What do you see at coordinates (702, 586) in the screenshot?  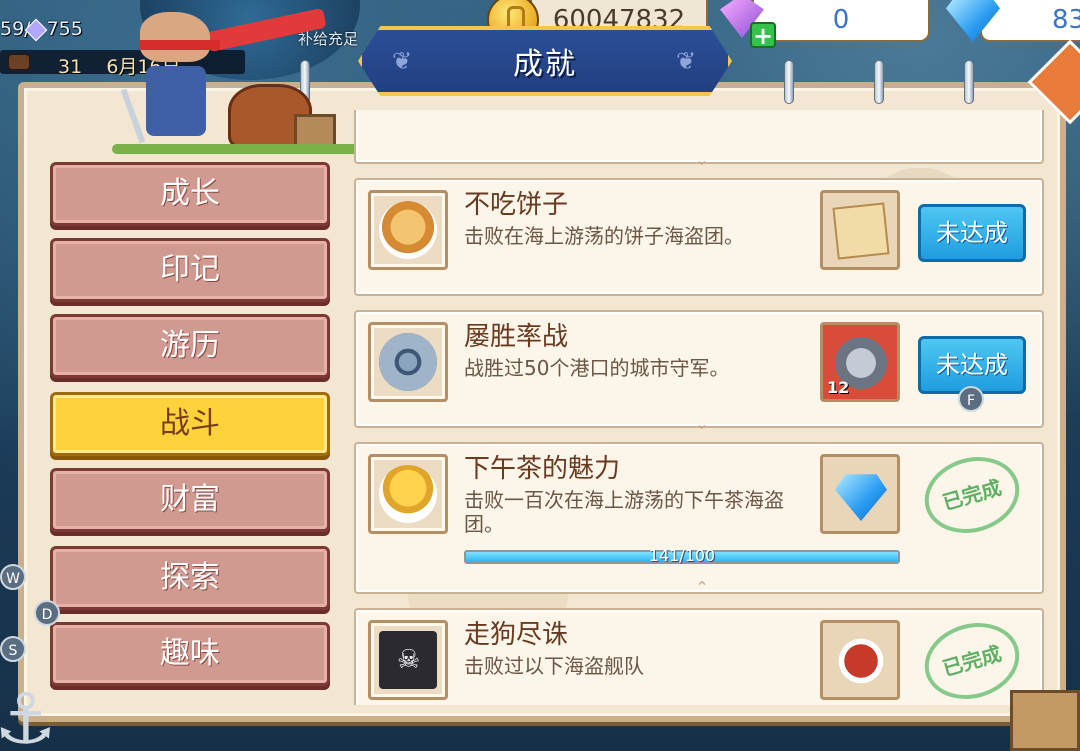 I see `collapse-chevron-icon: ⌄` at bounding box center [702, 586].